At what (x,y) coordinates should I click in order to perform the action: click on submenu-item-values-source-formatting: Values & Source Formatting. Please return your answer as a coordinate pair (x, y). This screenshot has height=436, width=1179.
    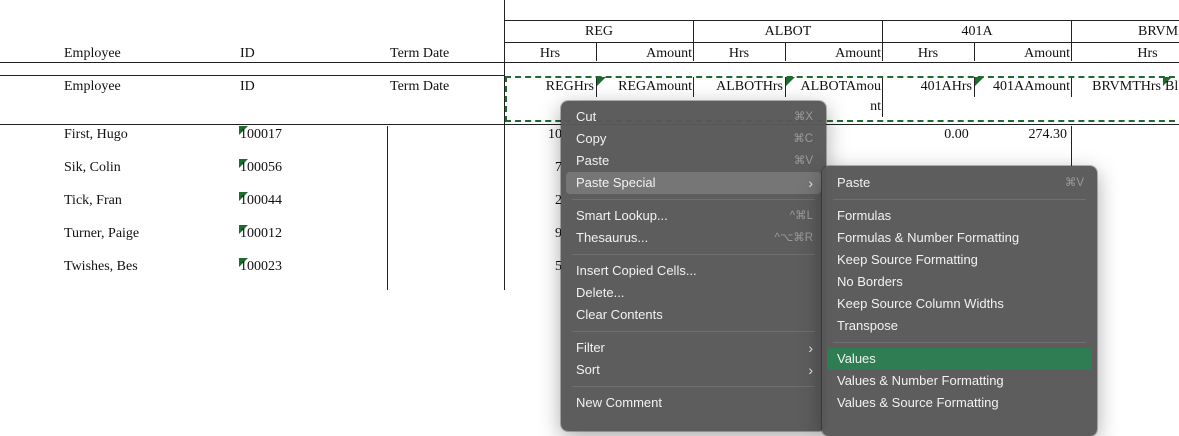
    Looking at the image, I should click on (959, 403).